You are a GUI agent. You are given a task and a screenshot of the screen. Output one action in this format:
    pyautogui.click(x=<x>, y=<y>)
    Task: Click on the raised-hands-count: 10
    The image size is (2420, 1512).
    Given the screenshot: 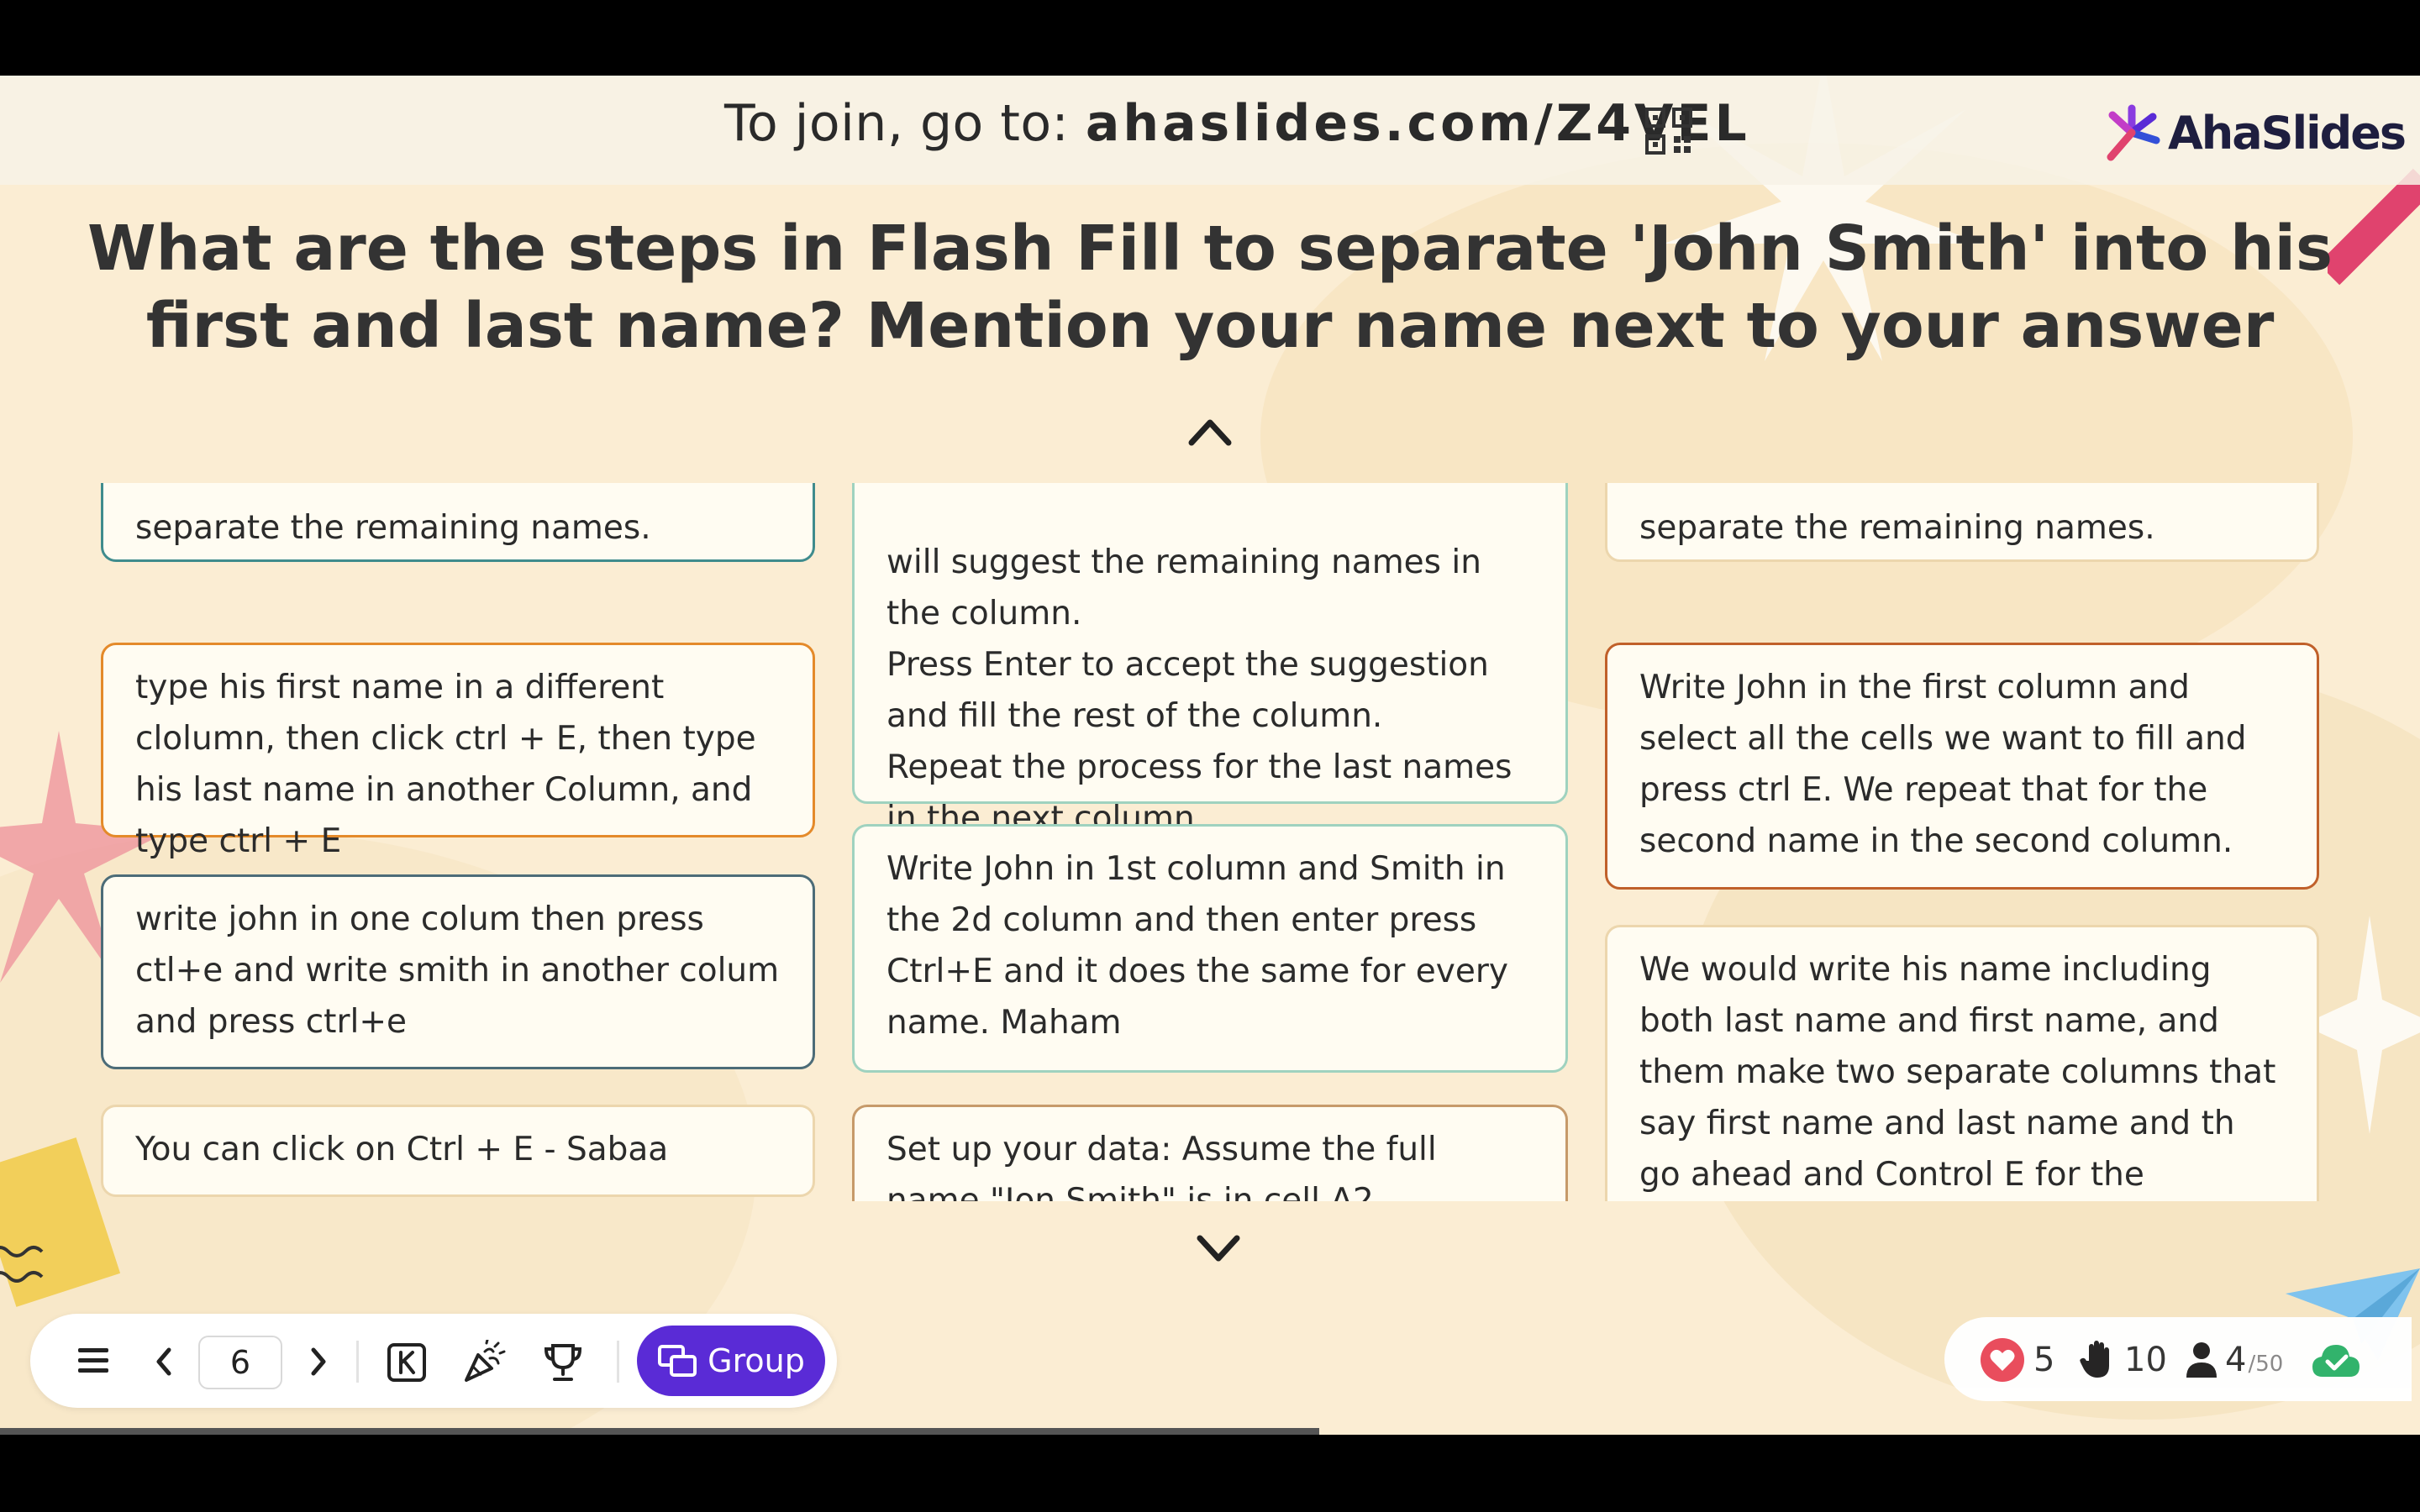 What is the action you would take?
    pyautogui.click(x=2123, y=1360)
    